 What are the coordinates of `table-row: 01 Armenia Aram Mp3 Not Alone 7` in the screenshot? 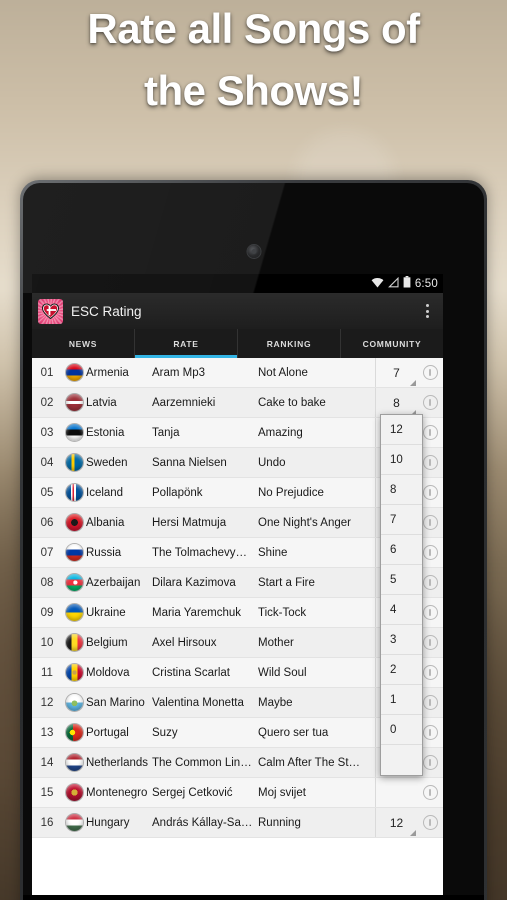 It's located at (237, 373).